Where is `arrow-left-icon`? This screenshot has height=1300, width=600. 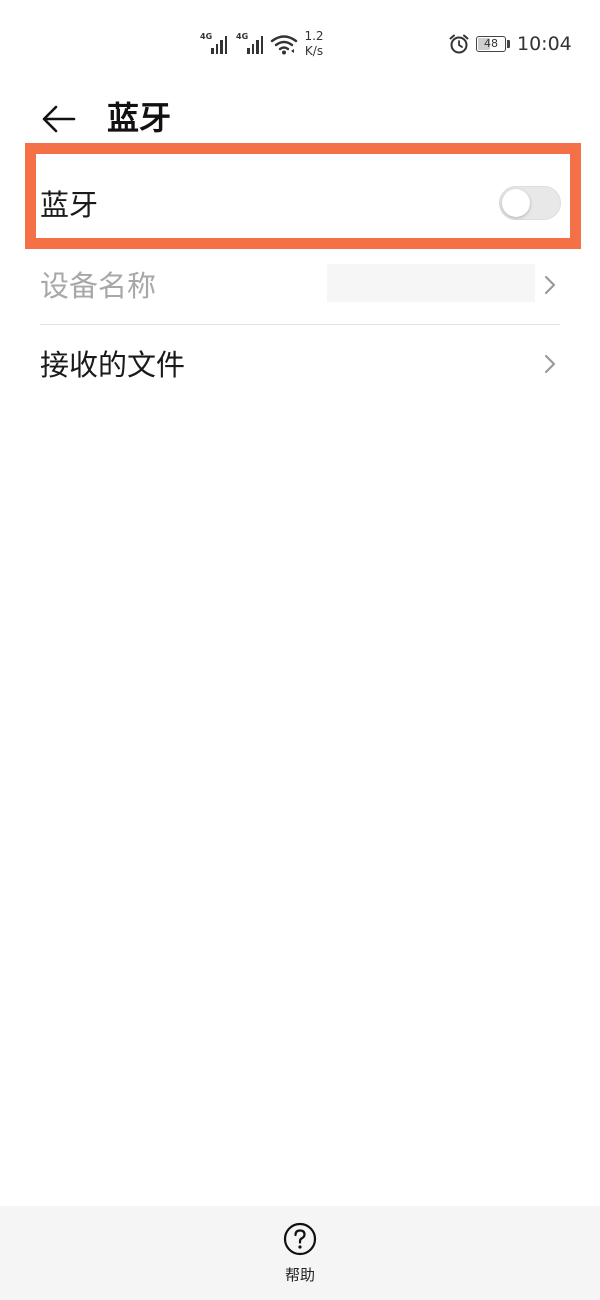 arrow-left-icon is located at coordinates (59, 119).